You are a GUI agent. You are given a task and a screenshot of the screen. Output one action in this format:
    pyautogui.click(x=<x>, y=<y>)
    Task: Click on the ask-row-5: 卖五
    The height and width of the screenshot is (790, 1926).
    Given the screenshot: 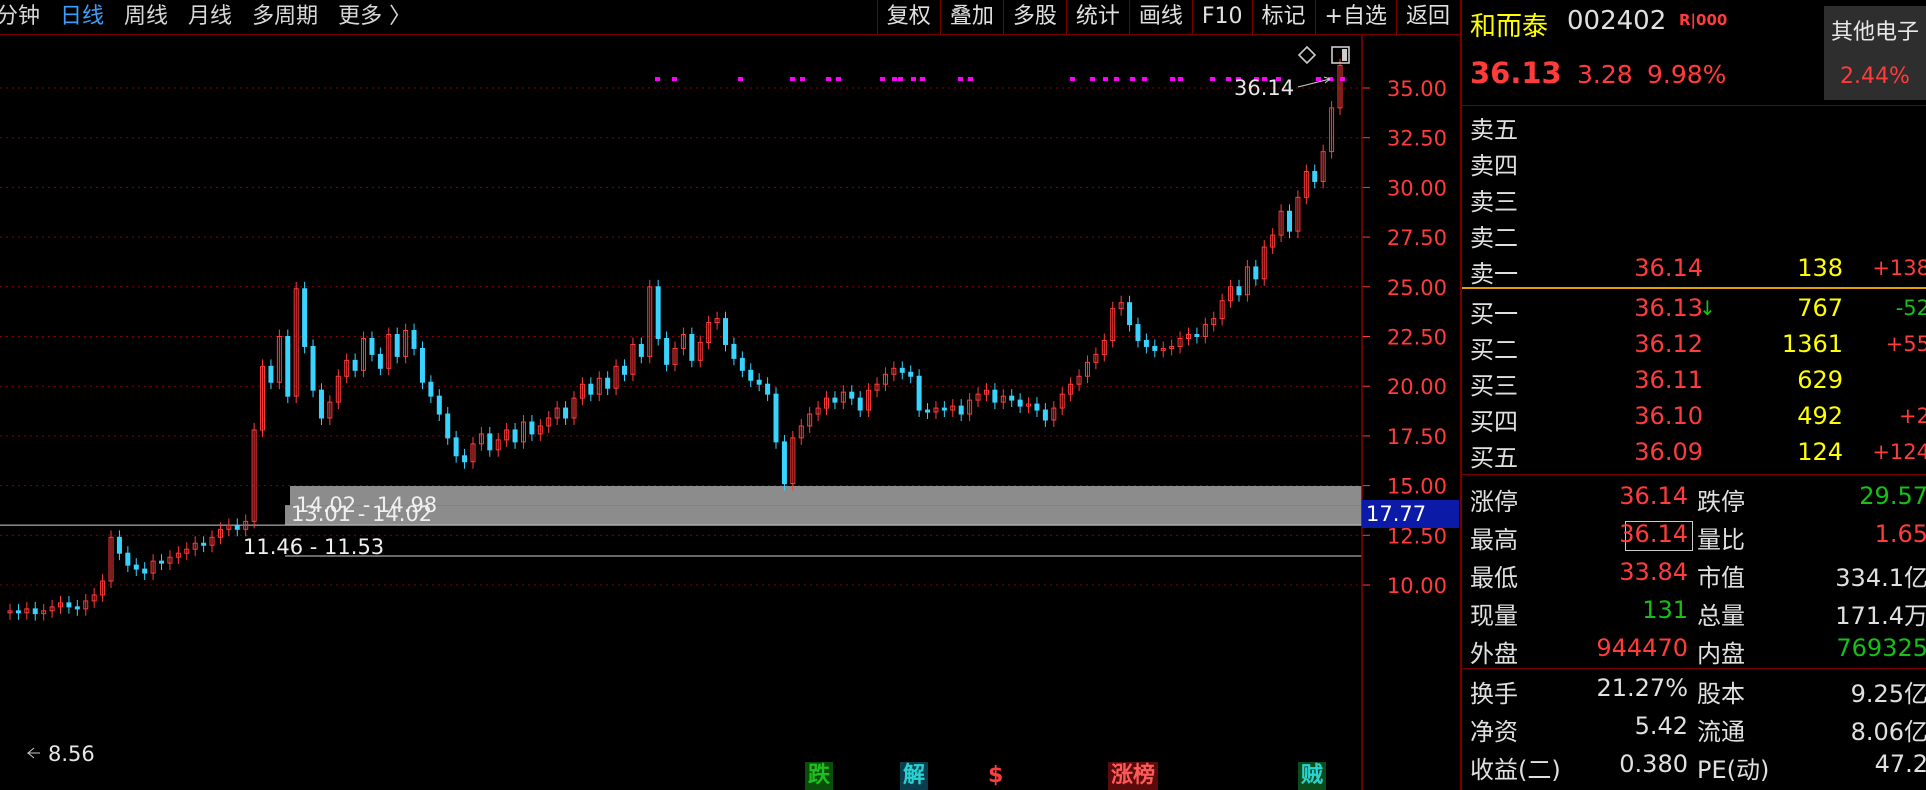 What is the action you would take?
    pyautogui.click(x=1694, y=126)
    